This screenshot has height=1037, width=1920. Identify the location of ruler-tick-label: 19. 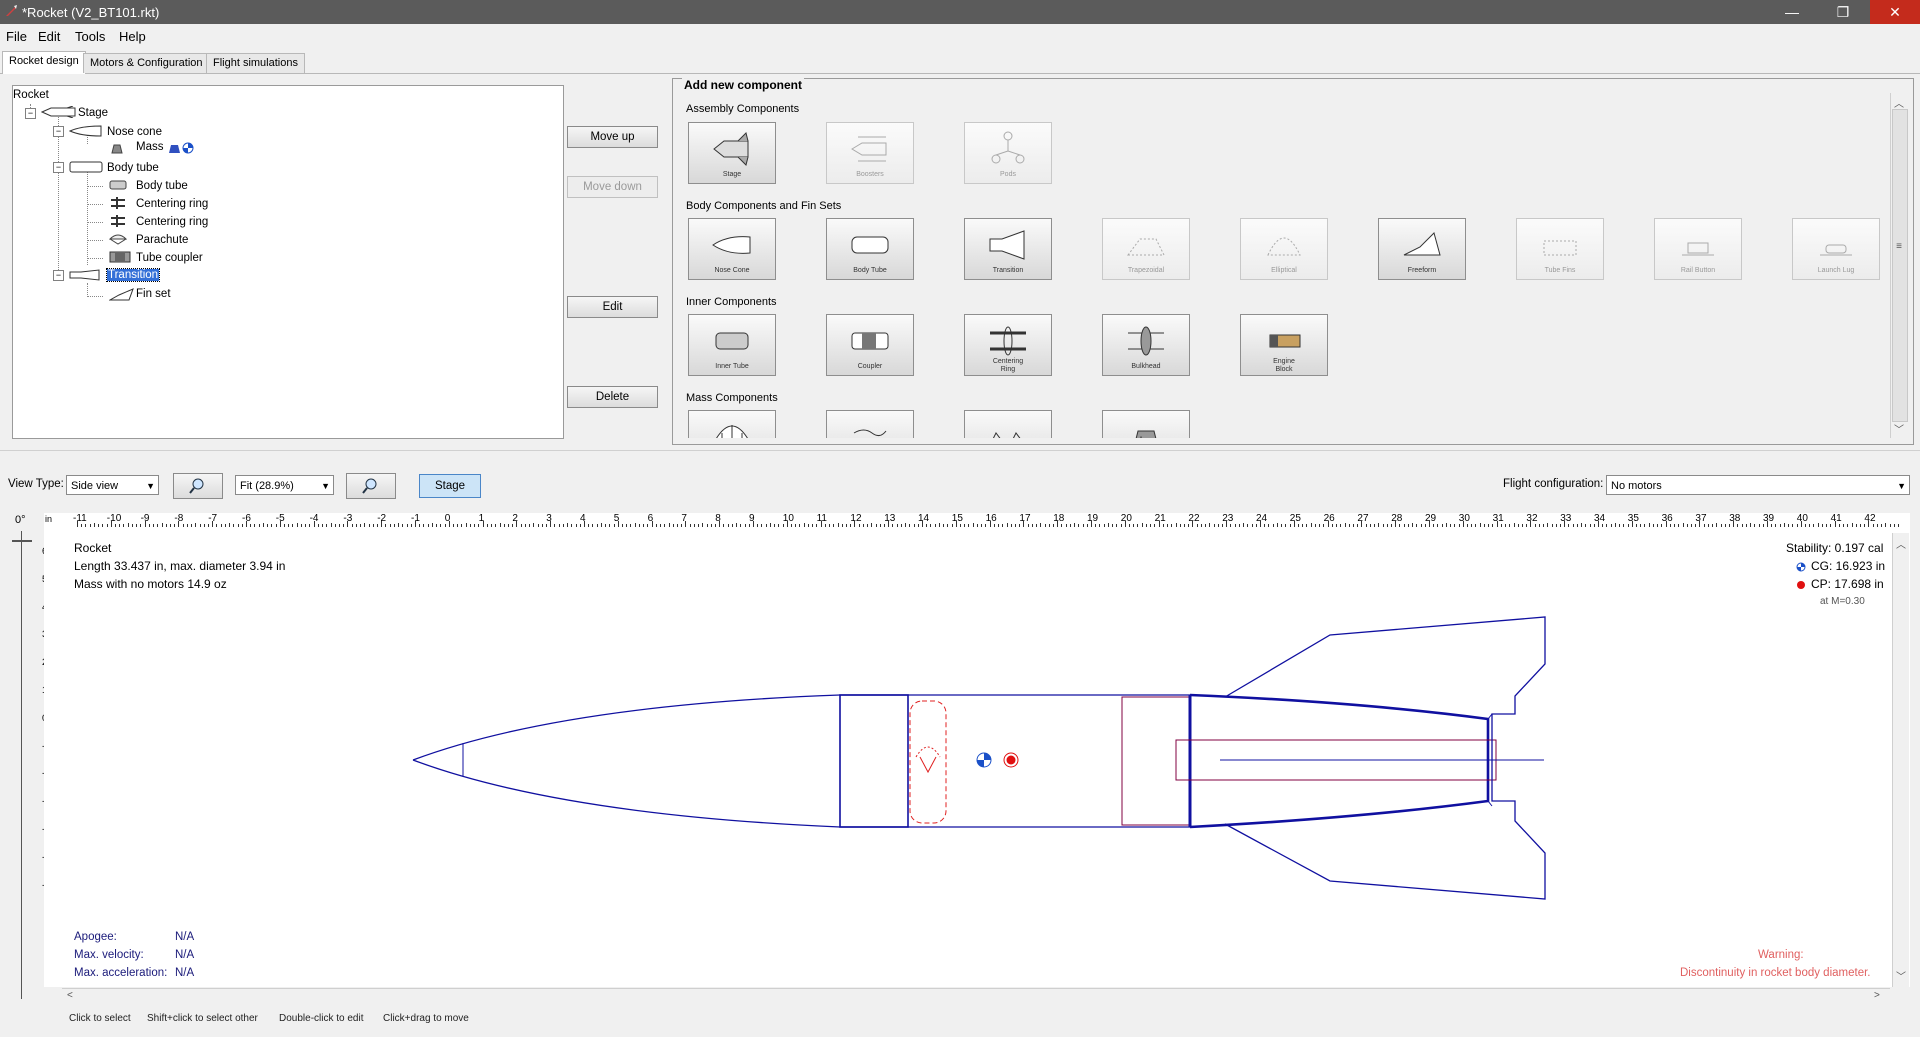
(1093, 518).